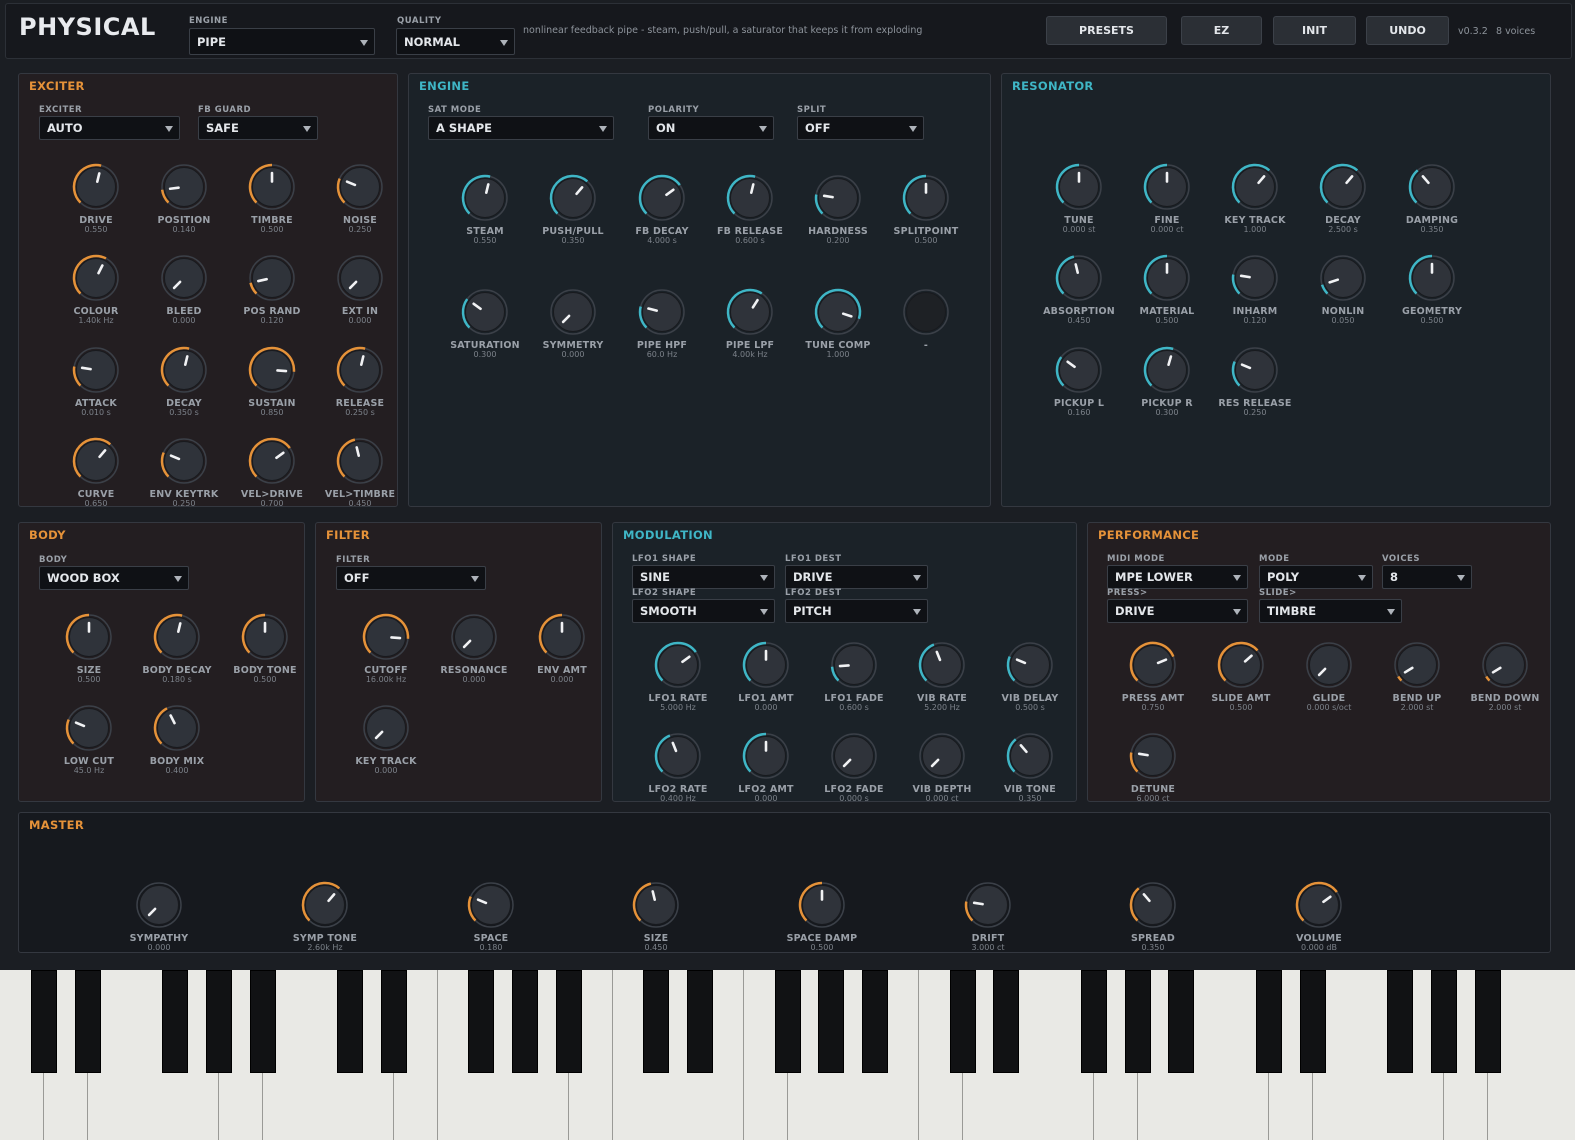 This screenshot has width=1575, height=1140. I want to click on sat-mode-select: A SHAPE, so click(521, 128).